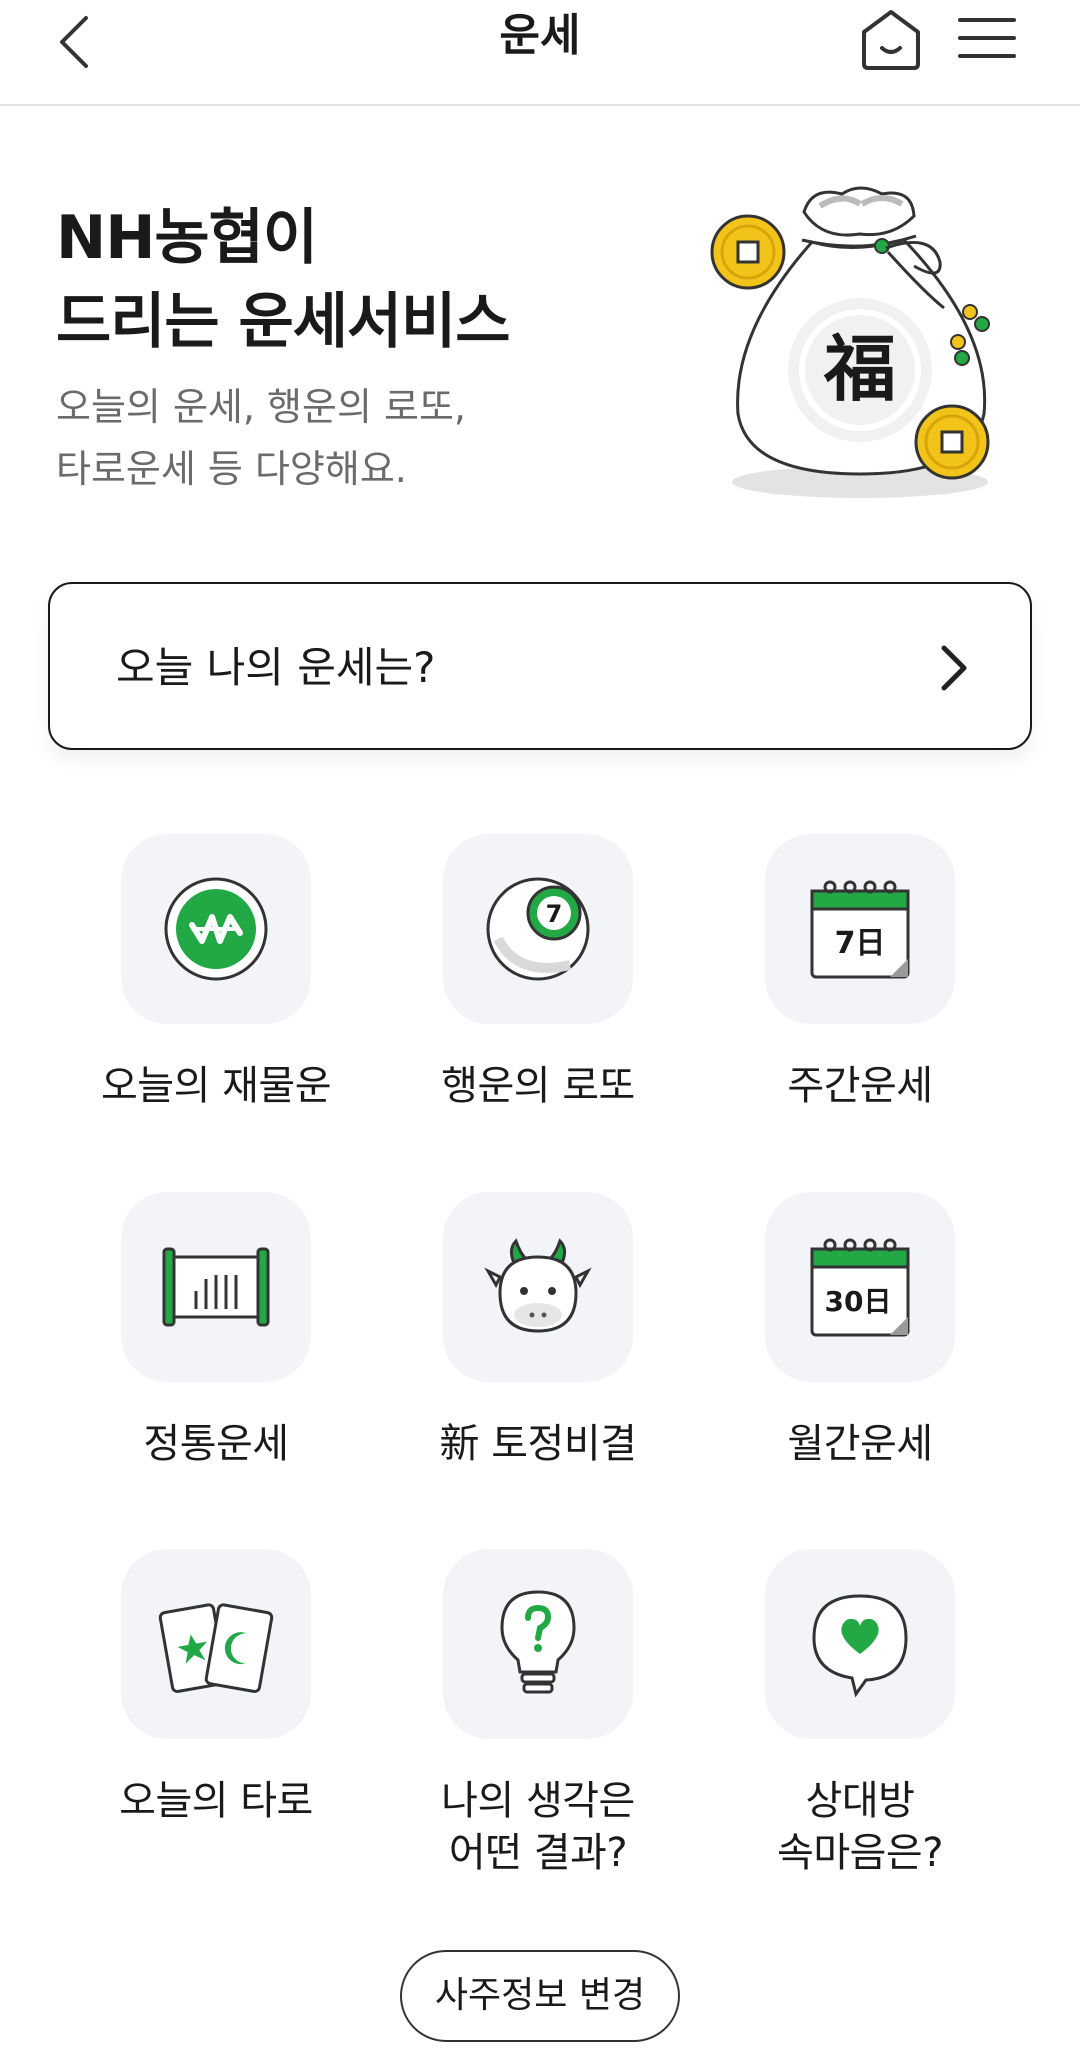  Describe the element at coordinates (216, 1444) in the screenshot. I see `service-label: 정통운세` at that location.